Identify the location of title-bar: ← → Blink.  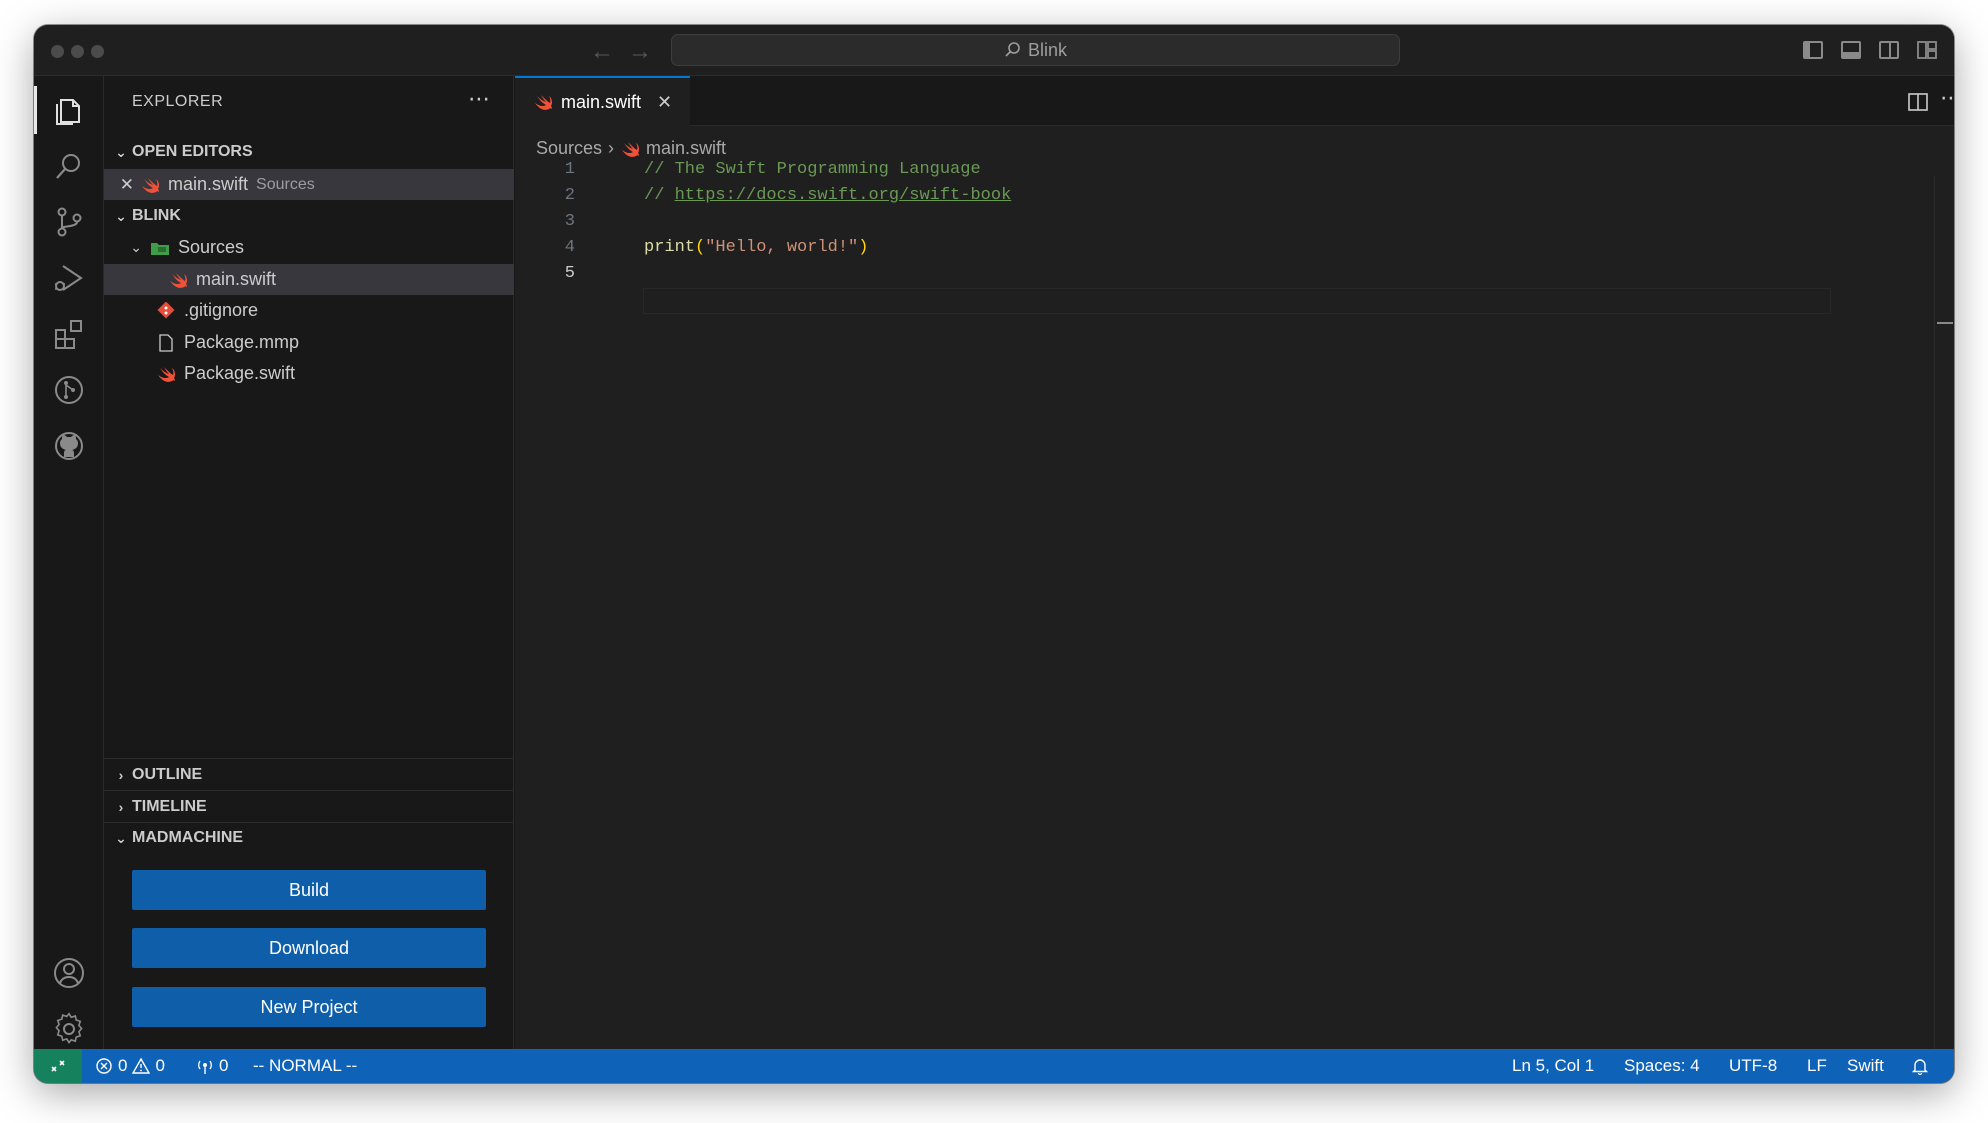
(994, 50).